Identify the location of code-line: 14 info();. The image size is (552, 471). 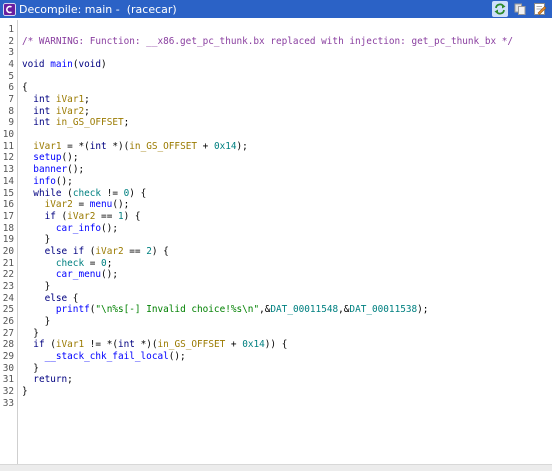
(276, 181).